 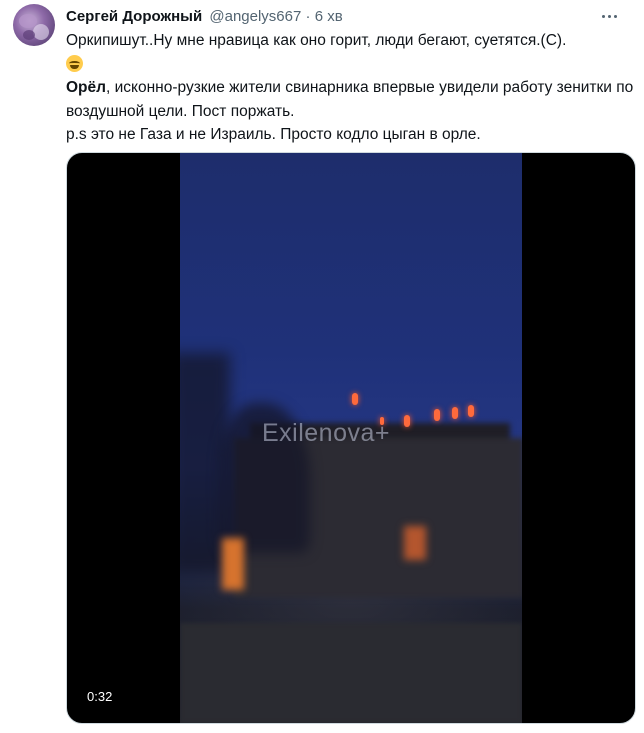 I want to click on tweet-header: Сергей Дорожный @angelys667 · 6 хв, so click(x=204, y=17).